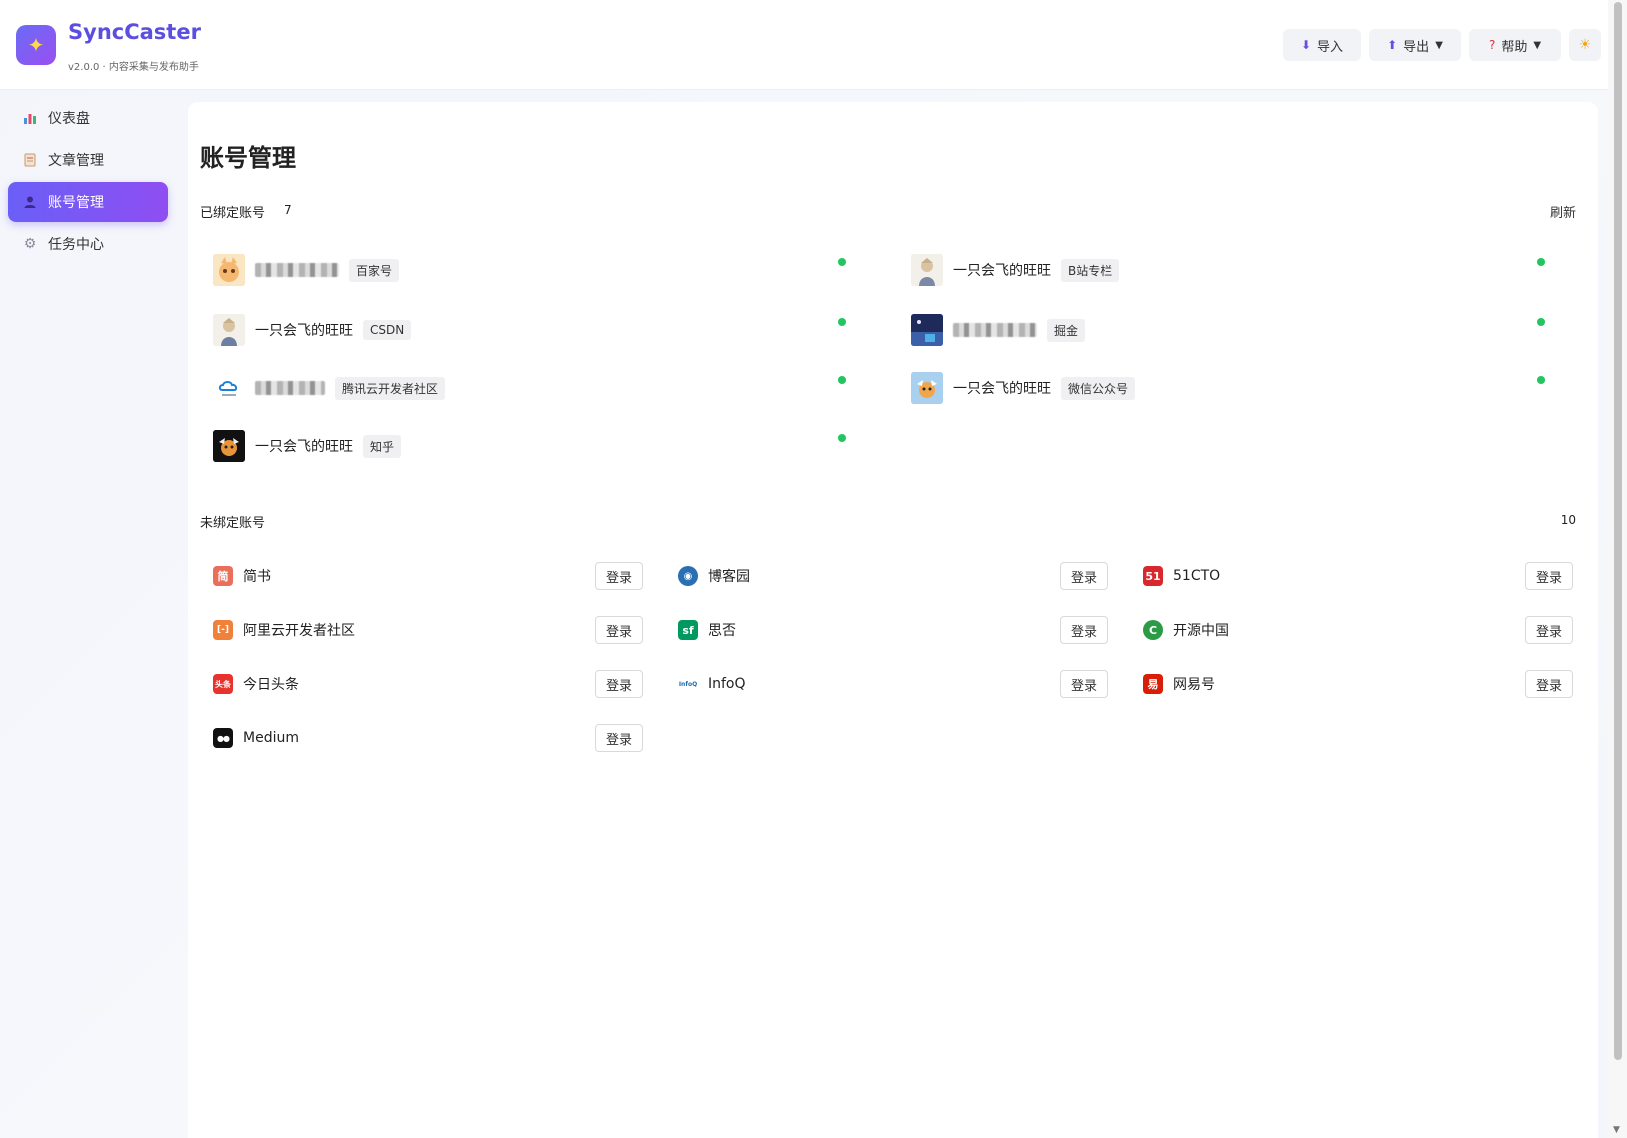 The image size is (1627, 1138). What do you see at coordinates (133, 67) in the screenshot?
I see `app-version: v2.0.0 · 内容采集与发布助手` at bounding box center [133, 67].